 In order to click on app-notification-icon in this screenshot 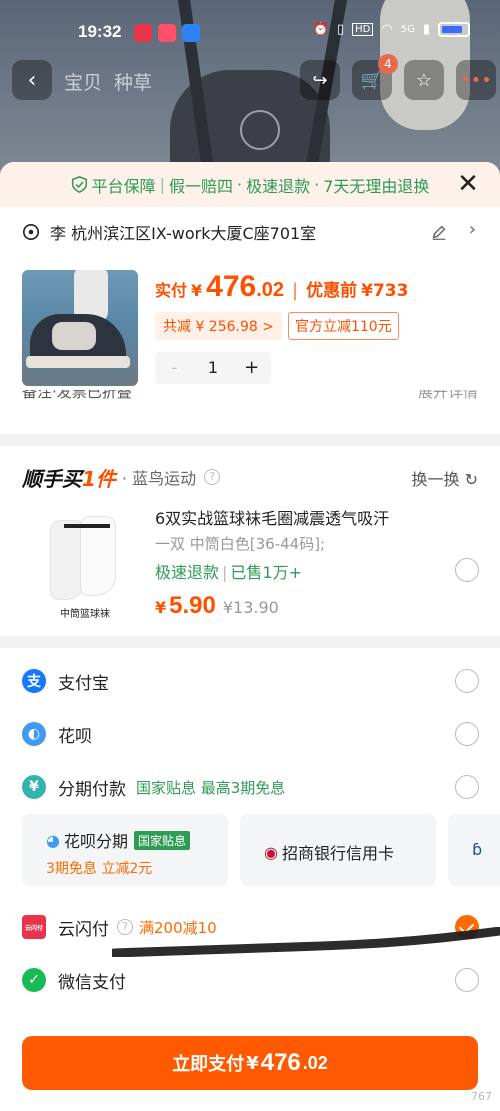, I will do `click(167, 33)`.